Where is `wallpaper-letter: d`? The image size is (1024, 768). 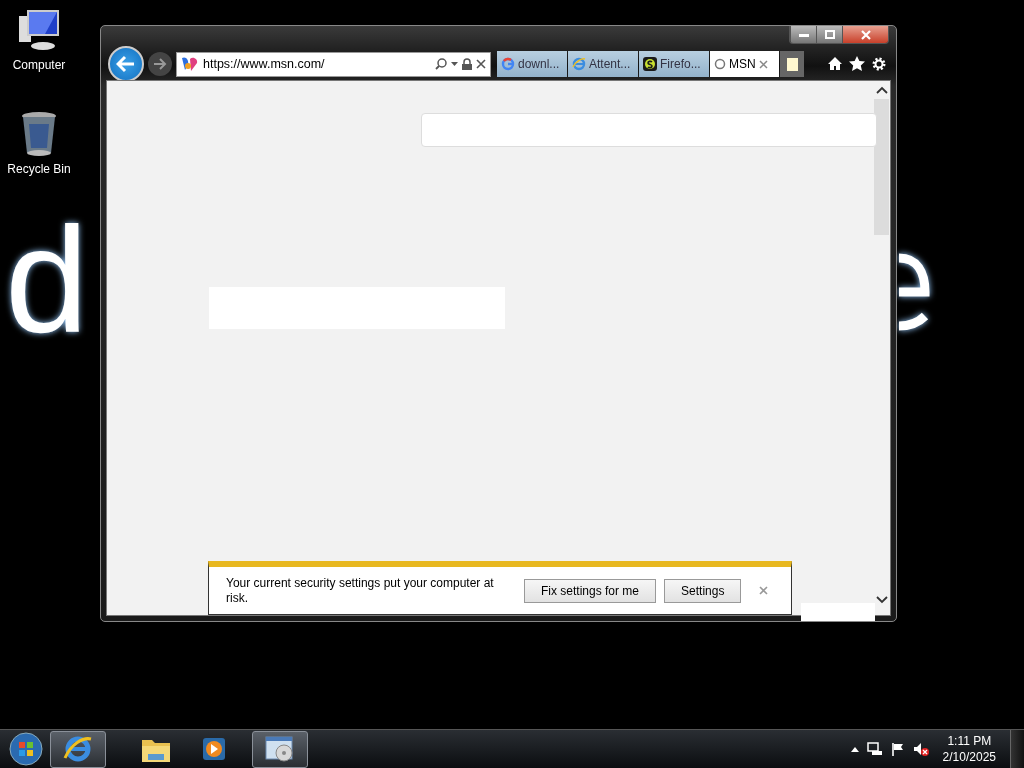
wallpaper-letter: d is located at coordinates (47, 280).